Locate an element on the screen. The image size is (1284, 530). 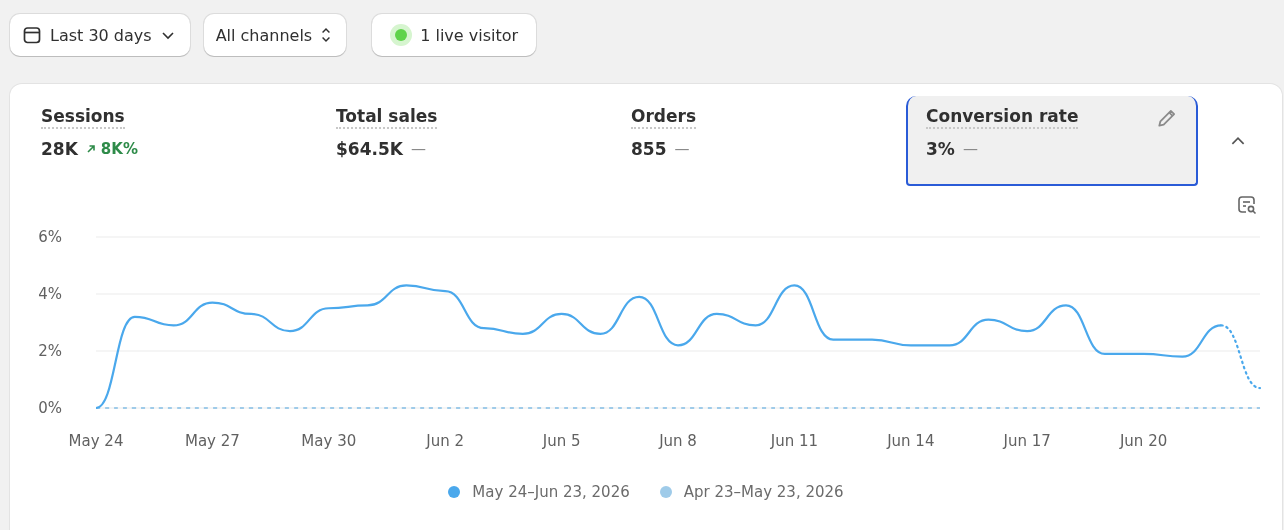
sort-icon is located at coordinates (326, 35).